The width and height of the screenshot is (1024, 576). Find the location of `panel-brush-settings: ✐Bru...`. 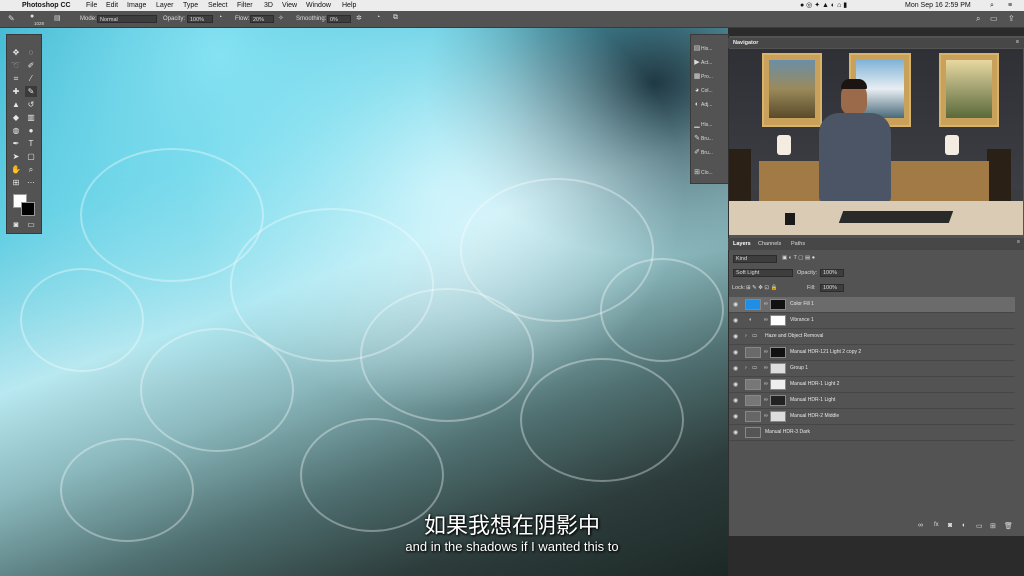

panel-brush-settings: ✐Bru... is located at coordinates (709, 152).